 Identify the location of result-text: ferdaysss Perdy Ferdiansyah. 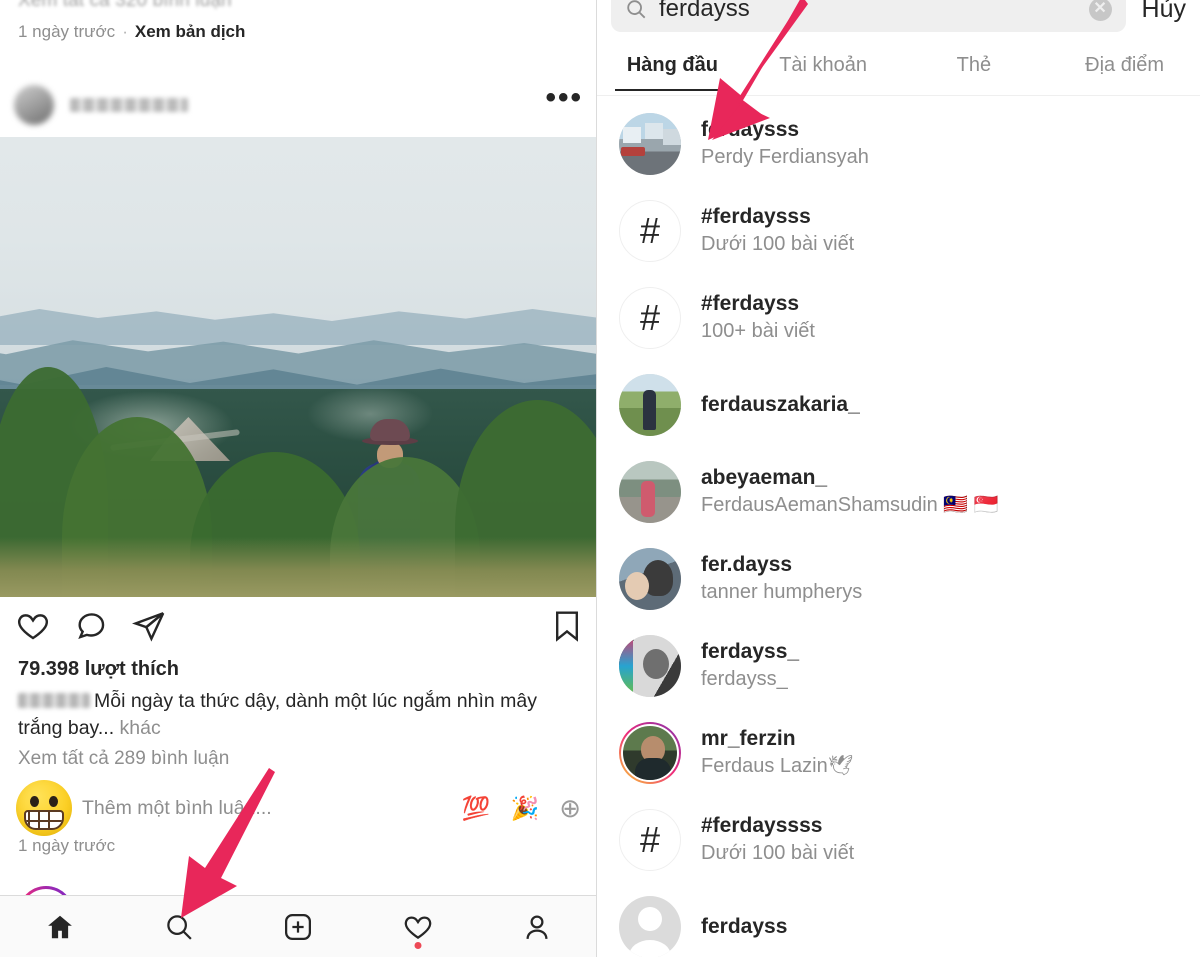
(785, 143).